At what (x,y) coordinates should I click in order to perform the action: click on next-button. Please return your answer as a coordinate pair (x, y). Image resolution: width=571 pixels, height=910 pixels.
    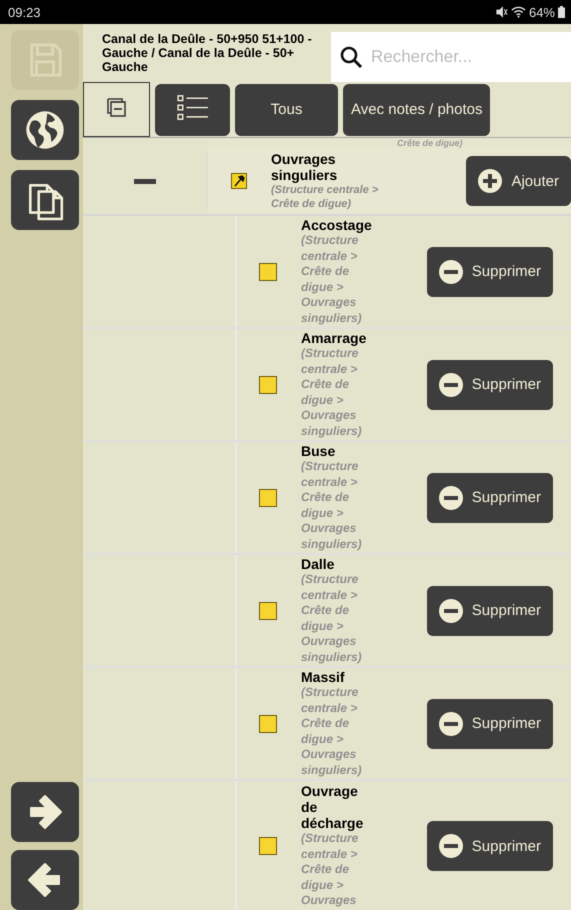
    Looking at the image, I should click on (45, 812).